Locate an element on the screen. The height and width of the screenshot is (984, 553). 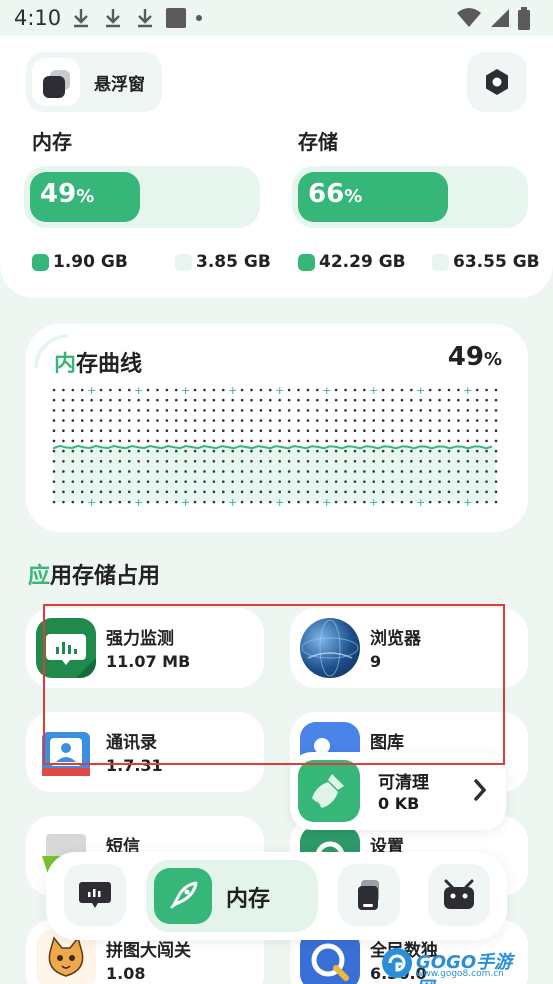
battery-icon is located at coordinates (524, 18).